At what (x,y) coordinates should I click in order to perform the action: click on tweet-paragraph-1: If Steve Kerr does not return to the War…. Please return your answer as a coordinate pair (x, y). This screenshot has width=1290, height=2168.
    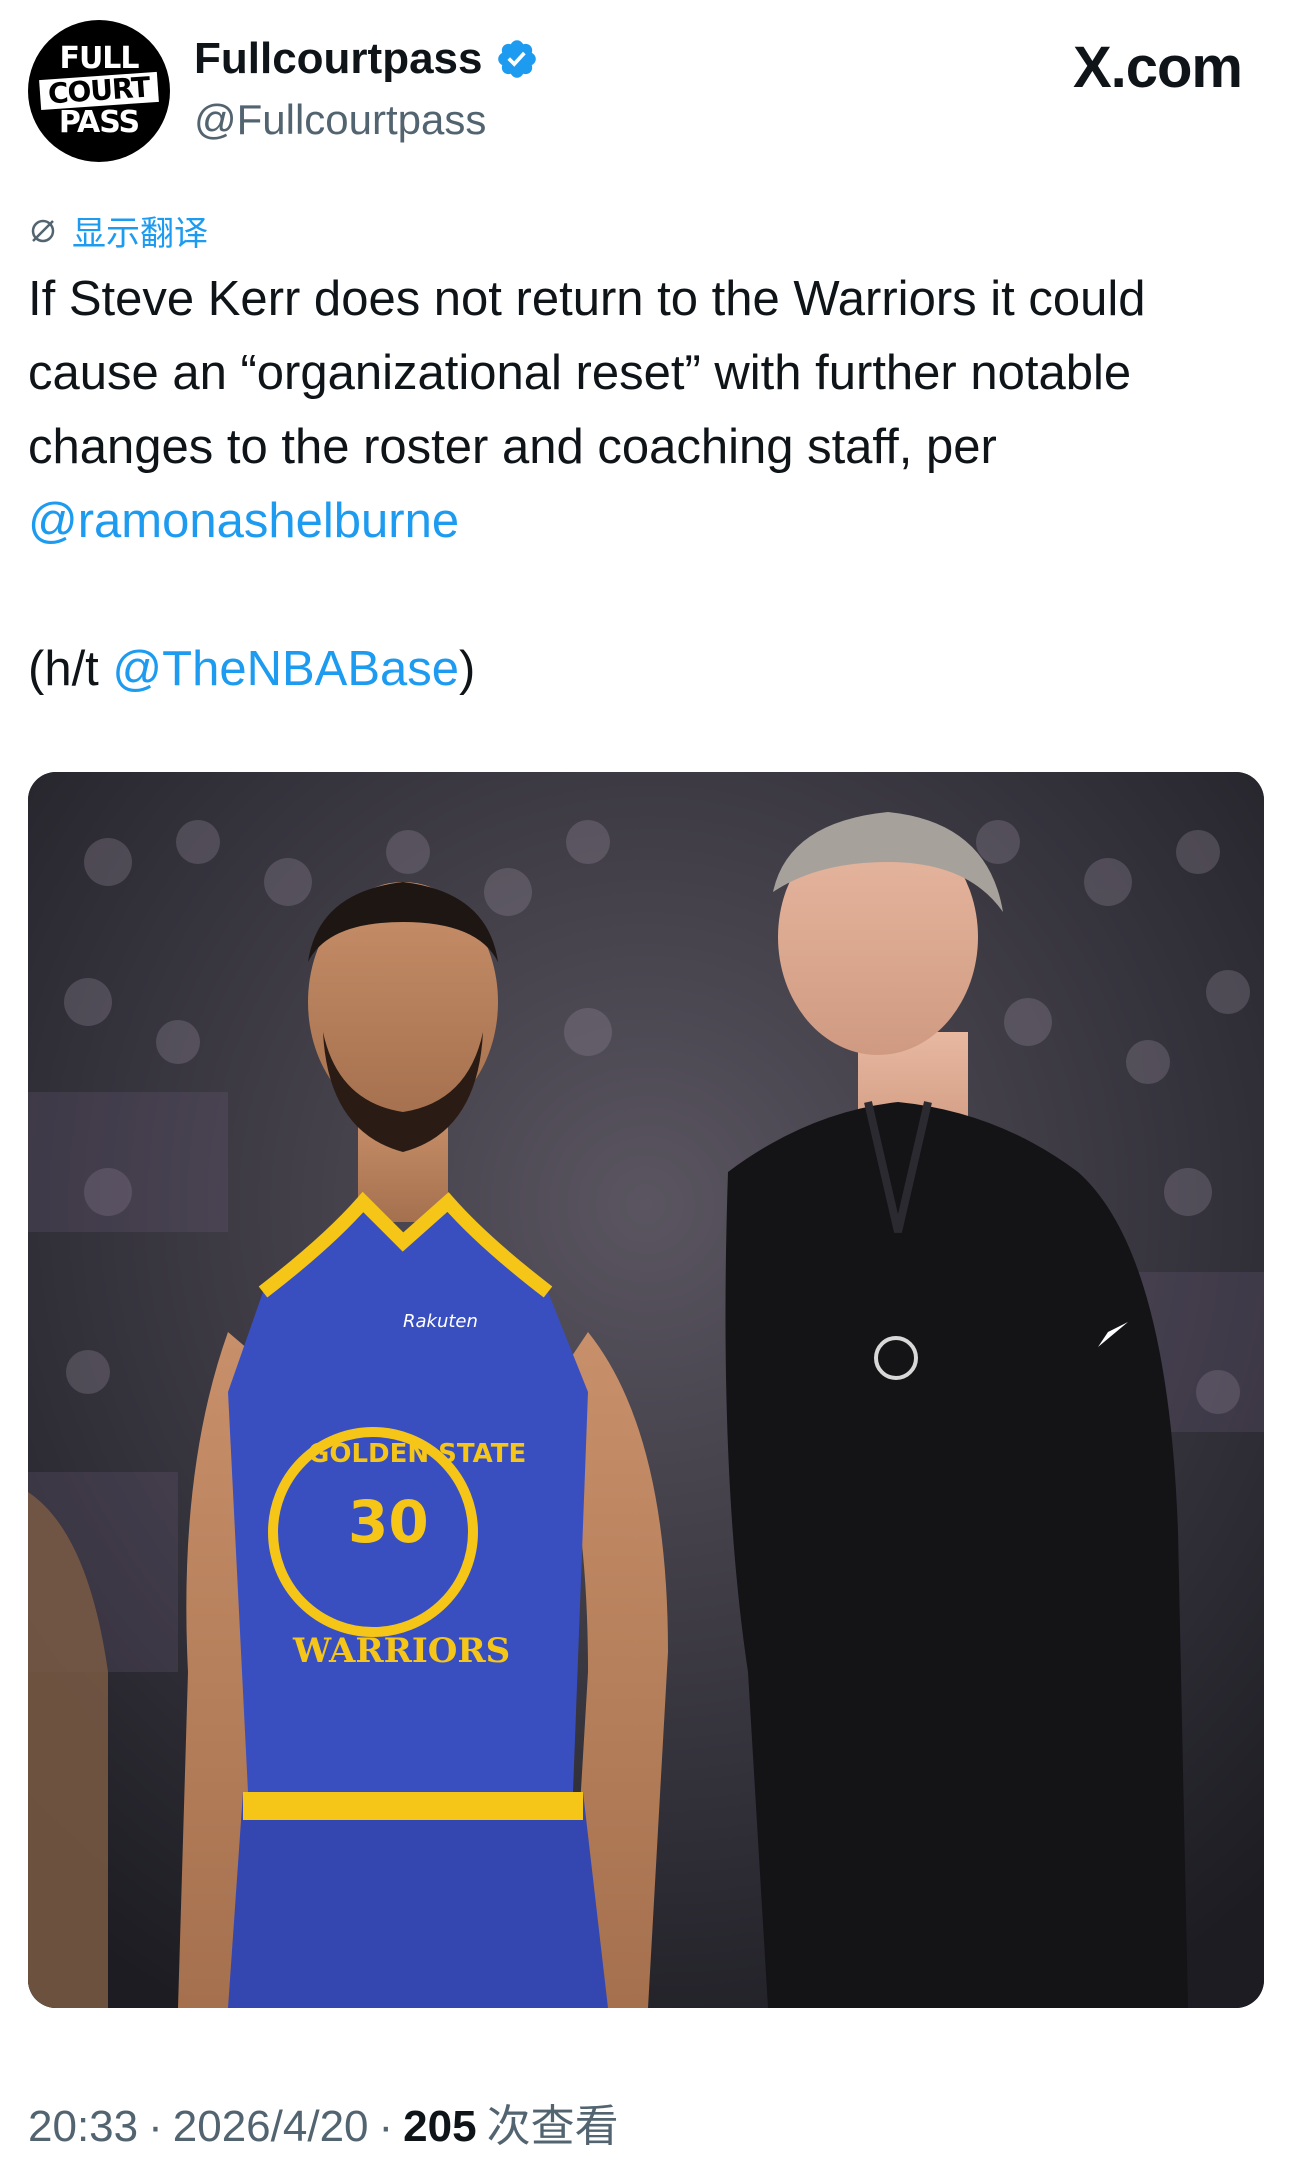
    Looking at the image, I should click on (643, 410).